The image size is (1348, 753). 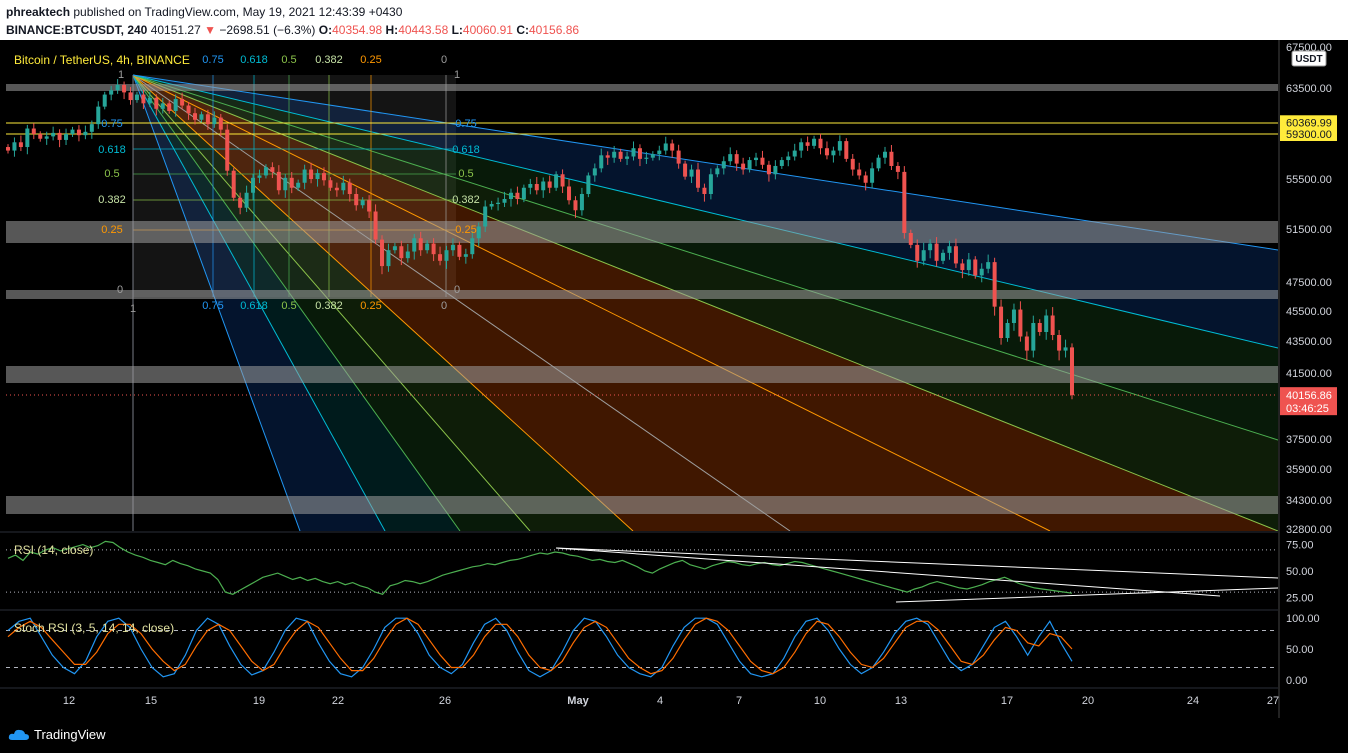 What do you see at coordinates (1309, 283) in the screenshot?
I see `y-tick-label: 47500.00` at bounding box center [1309, 283].